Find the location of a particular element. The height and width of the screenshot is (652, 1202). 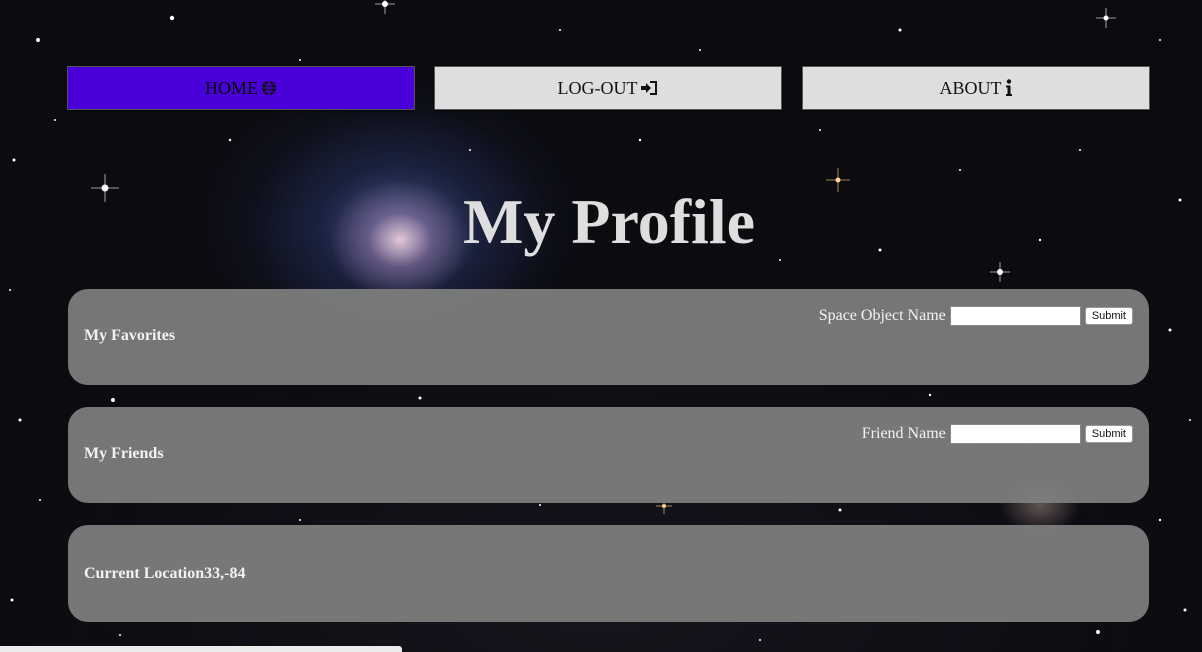

favorites-form: Space Object Name Submit is located at coordinates (976, 316).